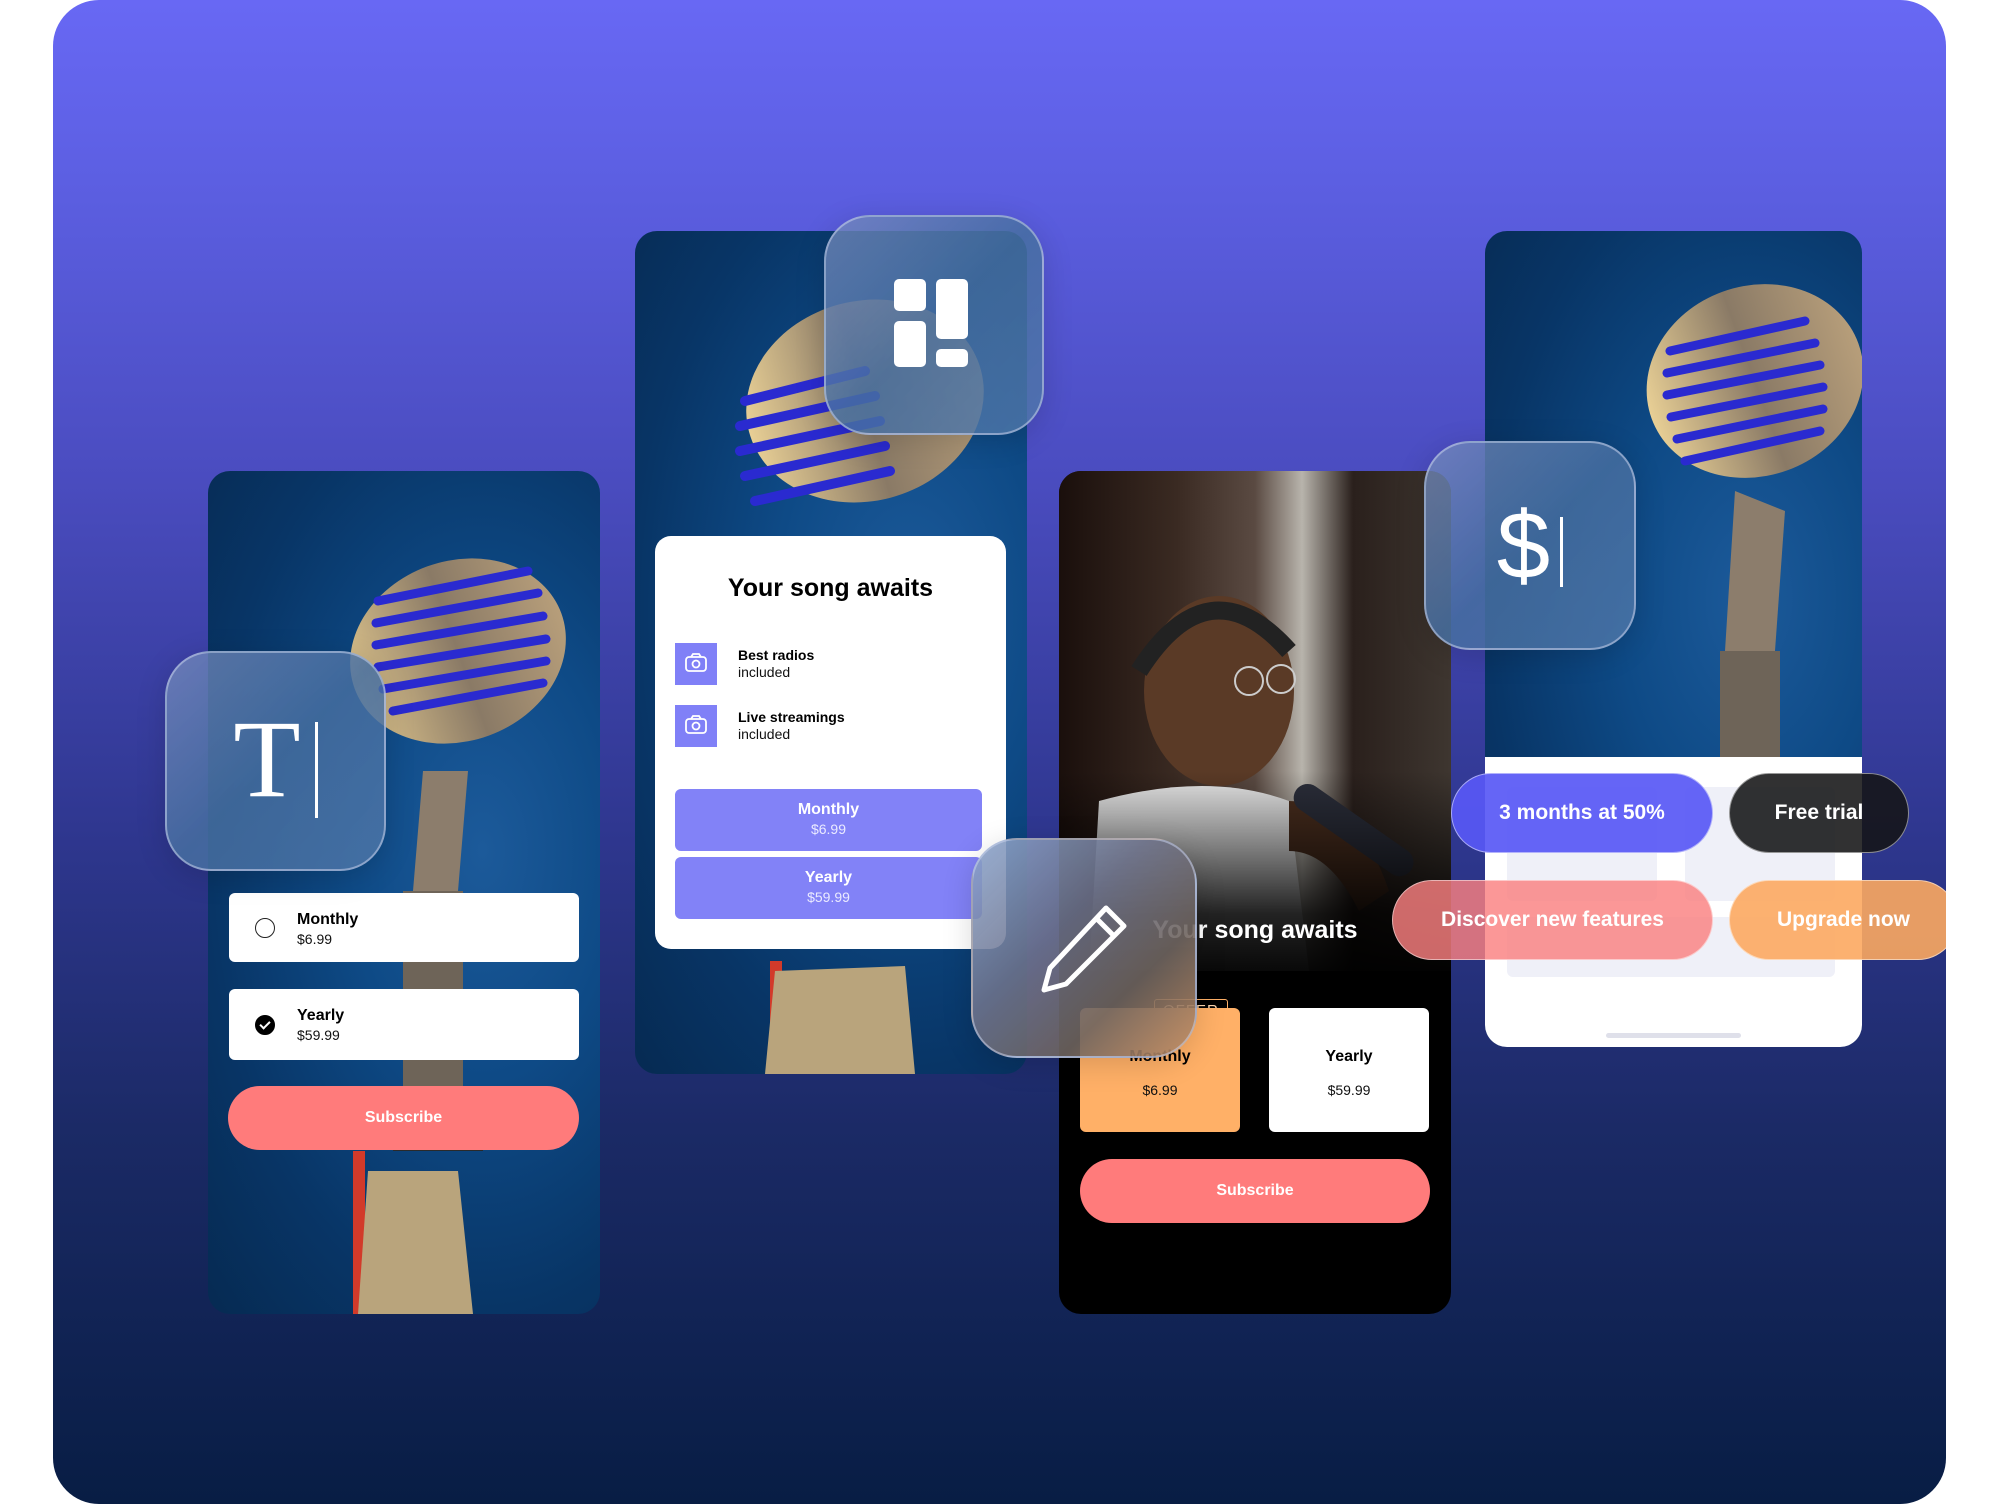  What do you see at coordinates (1673, 1035) in the screenshot?
I see `home-indicator` at bounding box center [1673, 1035].